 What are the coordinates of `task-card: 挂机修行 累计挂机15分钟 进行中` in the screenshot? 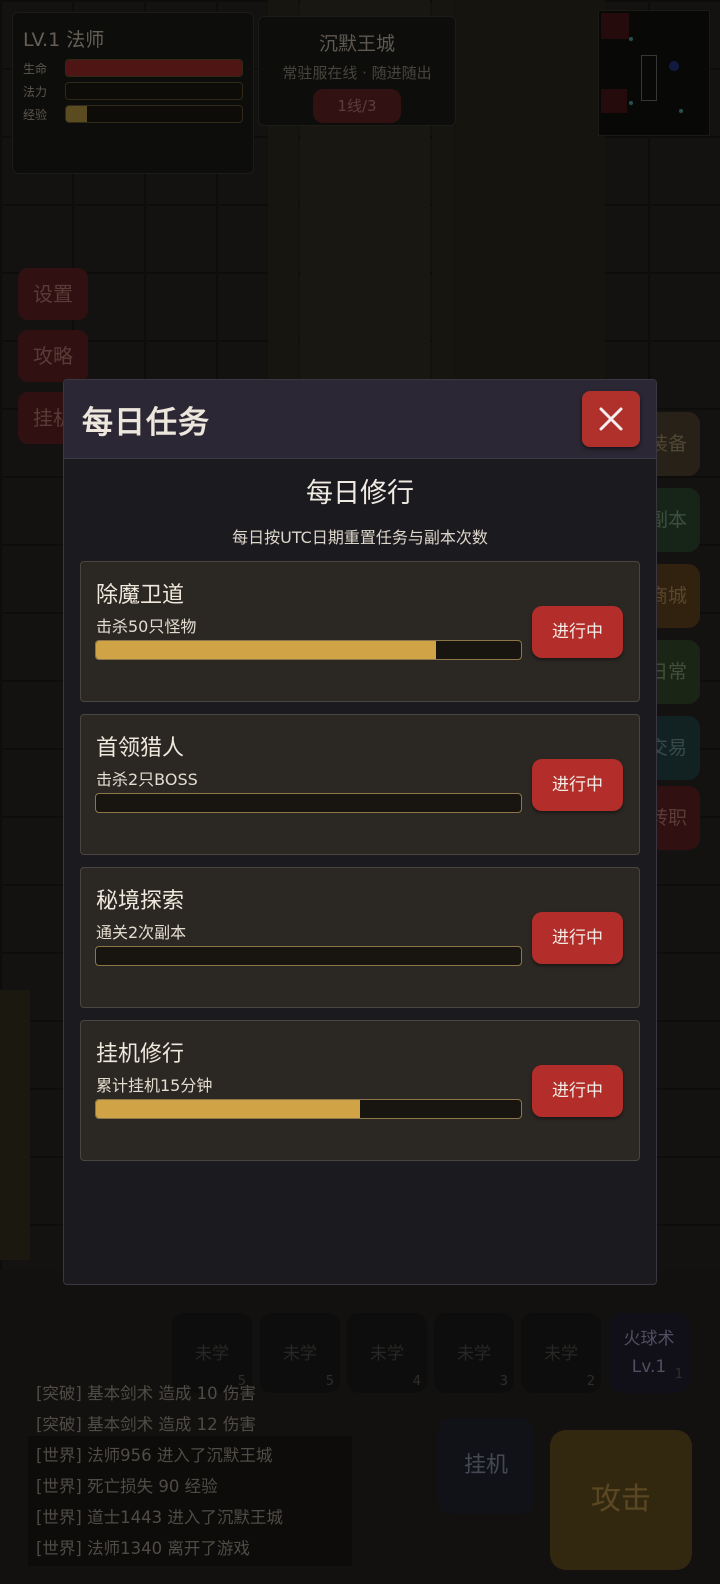 It's located at (360, 1090).